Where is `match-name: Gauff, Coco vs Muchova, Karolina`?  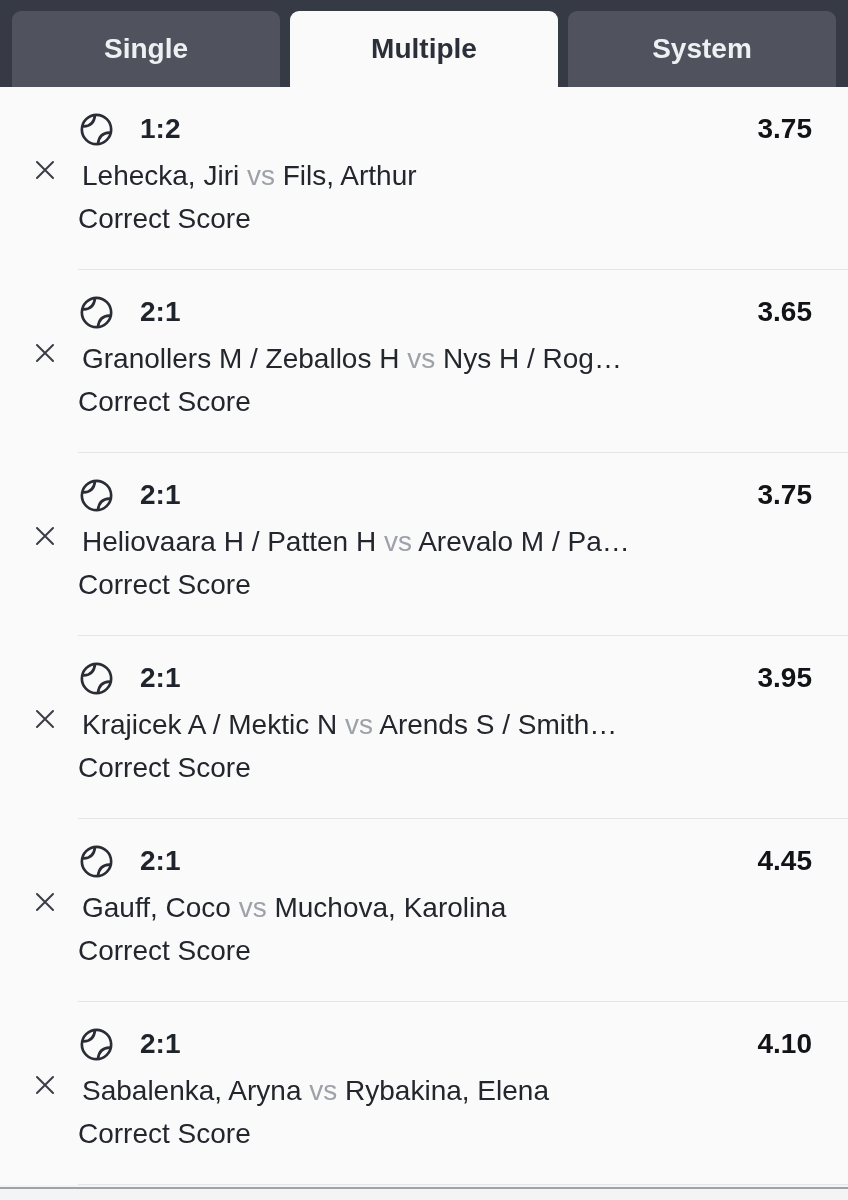 match-name: Gauff, Coco vs Muchova, Karolina is located at coordinates (294, 908).